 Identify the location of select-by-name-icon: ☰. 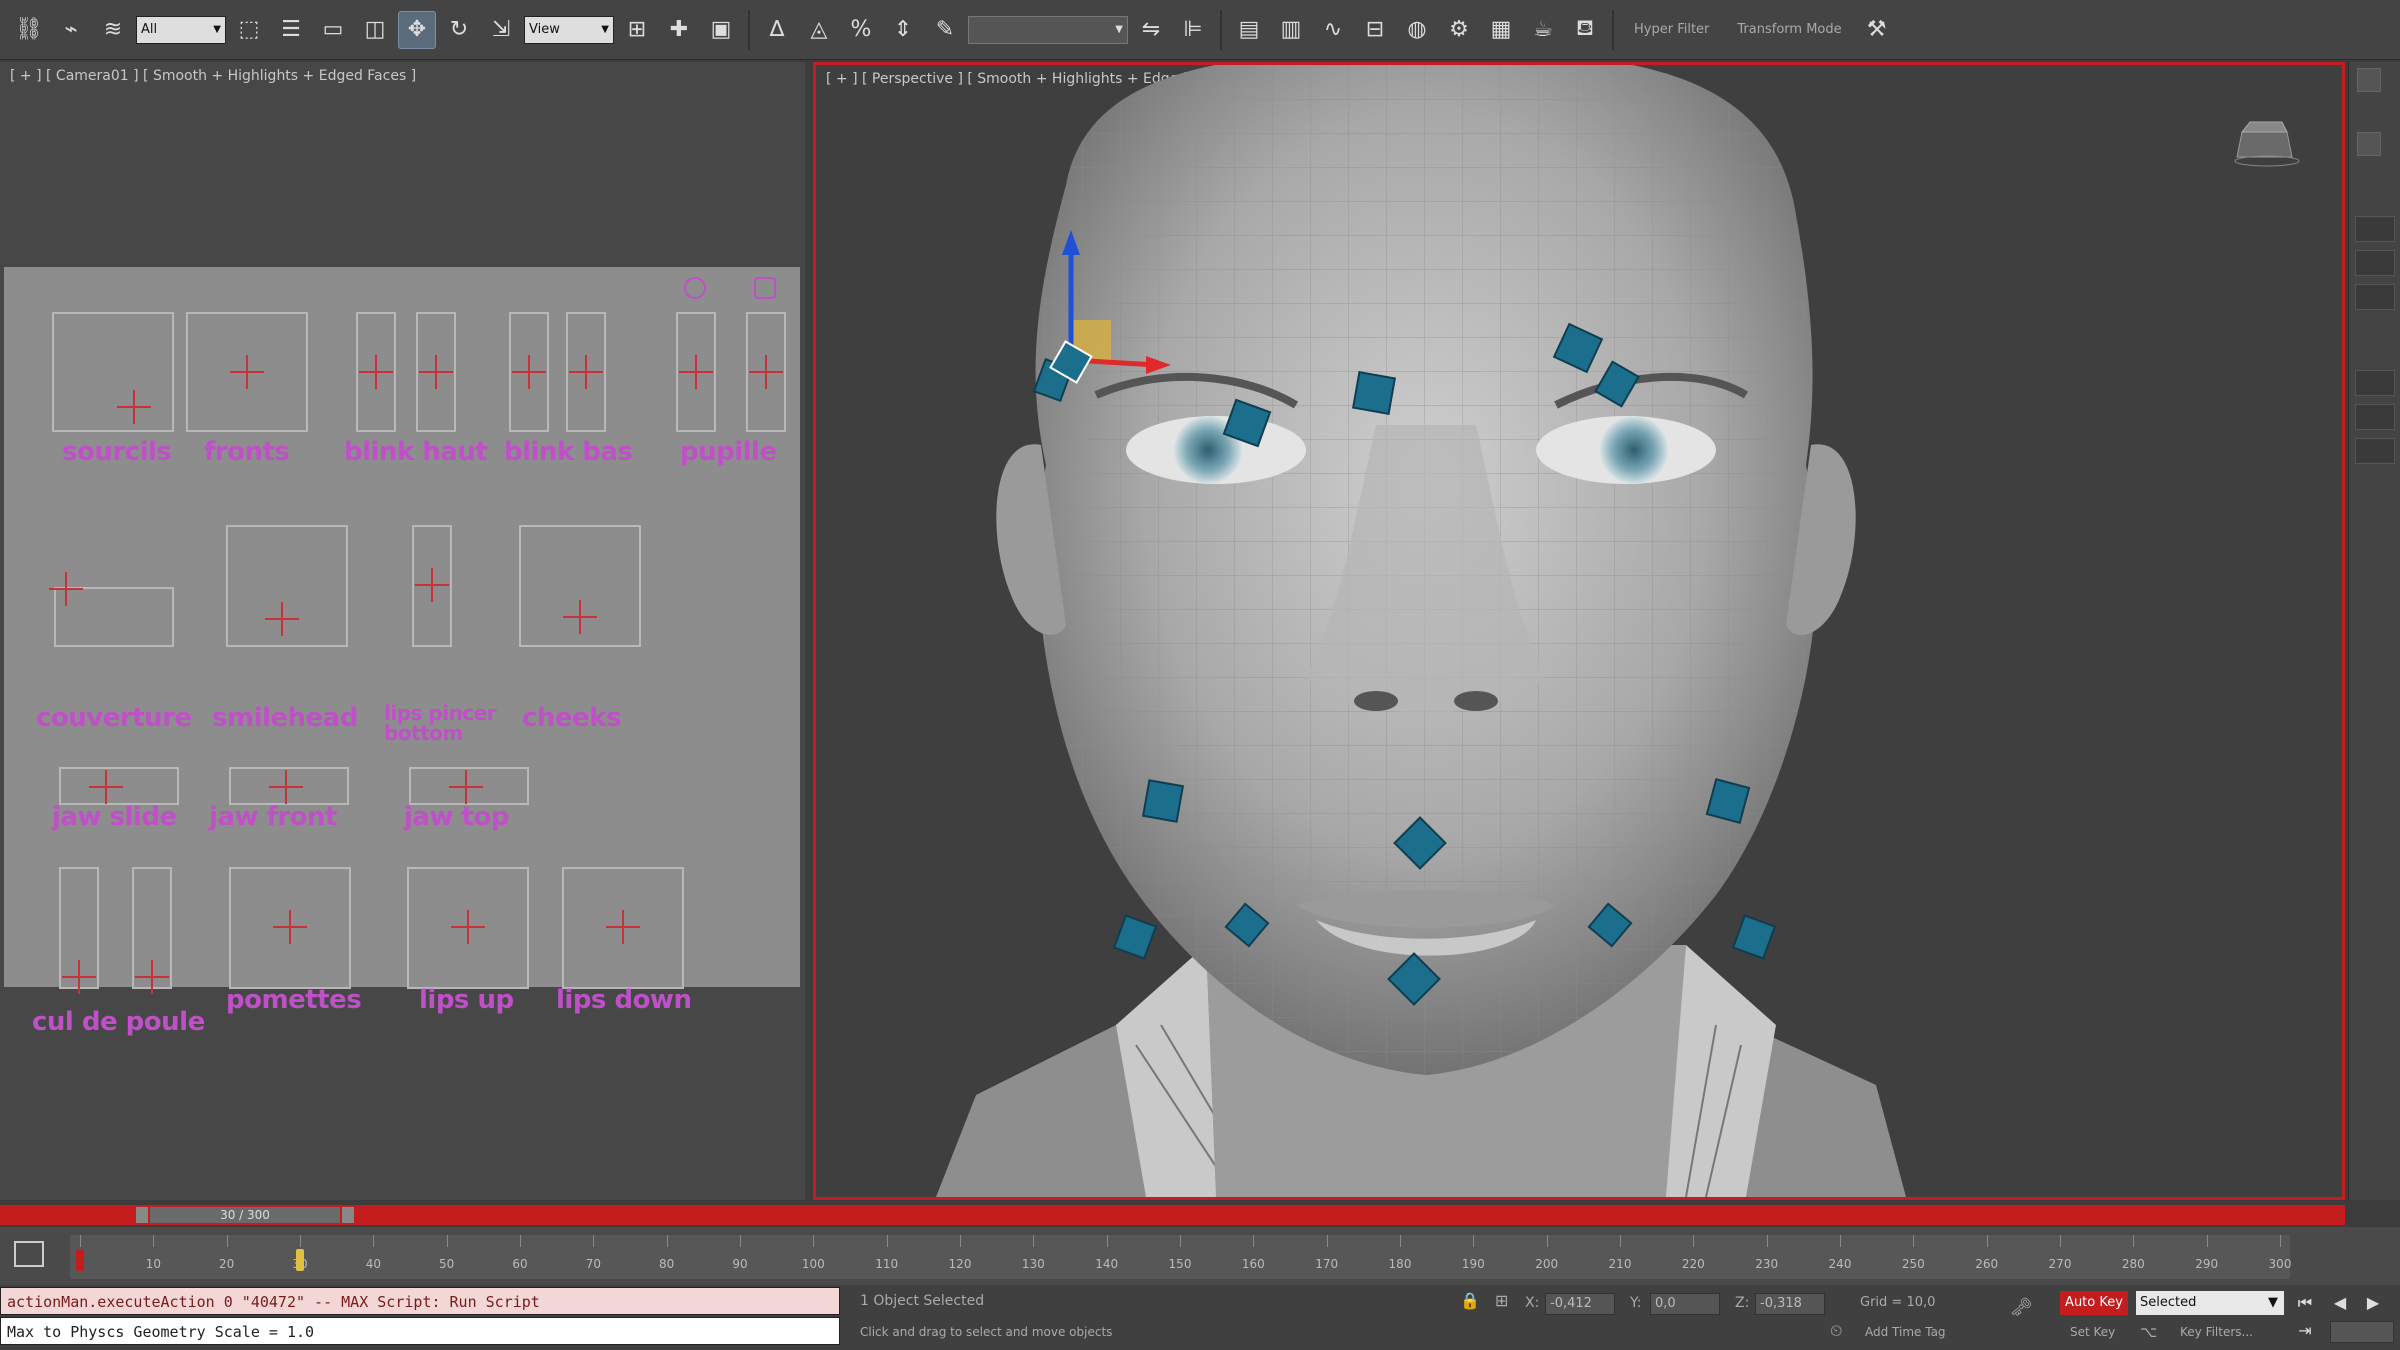
(291, 30).